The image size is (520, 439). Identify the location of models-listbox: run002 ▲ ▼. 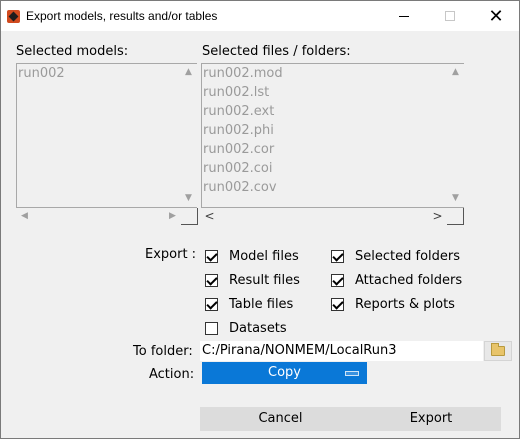
(106, 135).